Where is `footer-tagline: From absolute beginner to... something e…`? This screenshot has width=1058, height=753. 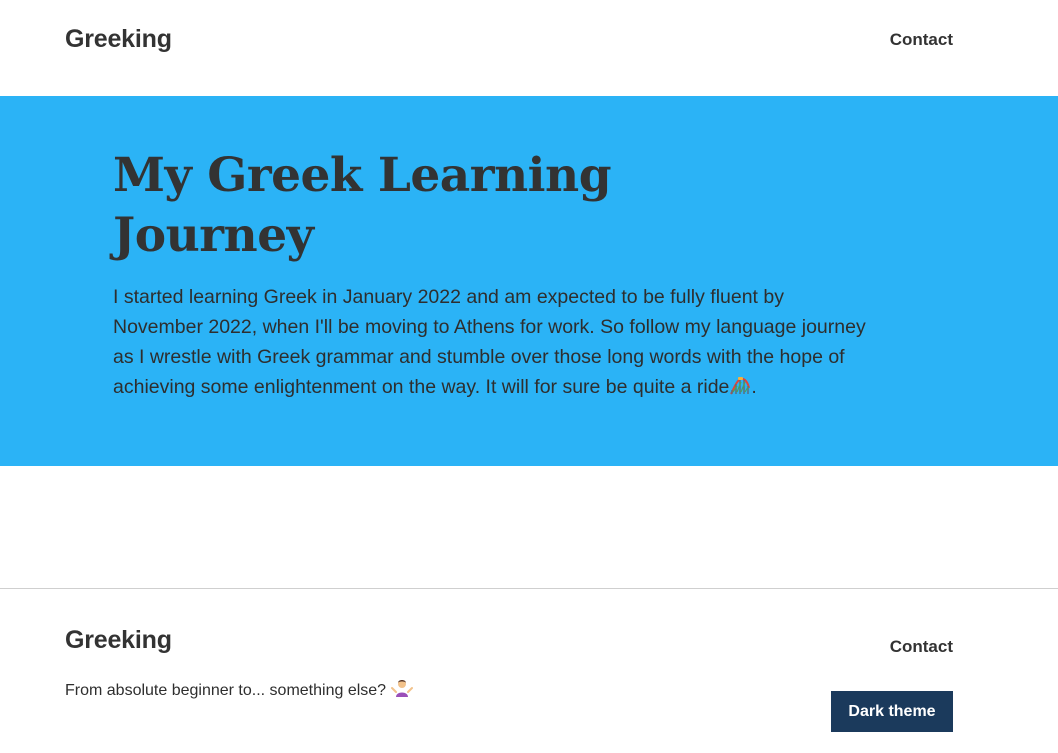
footer-tagline: From absolute beginner to... something e… is located at coordinates (239, 689).